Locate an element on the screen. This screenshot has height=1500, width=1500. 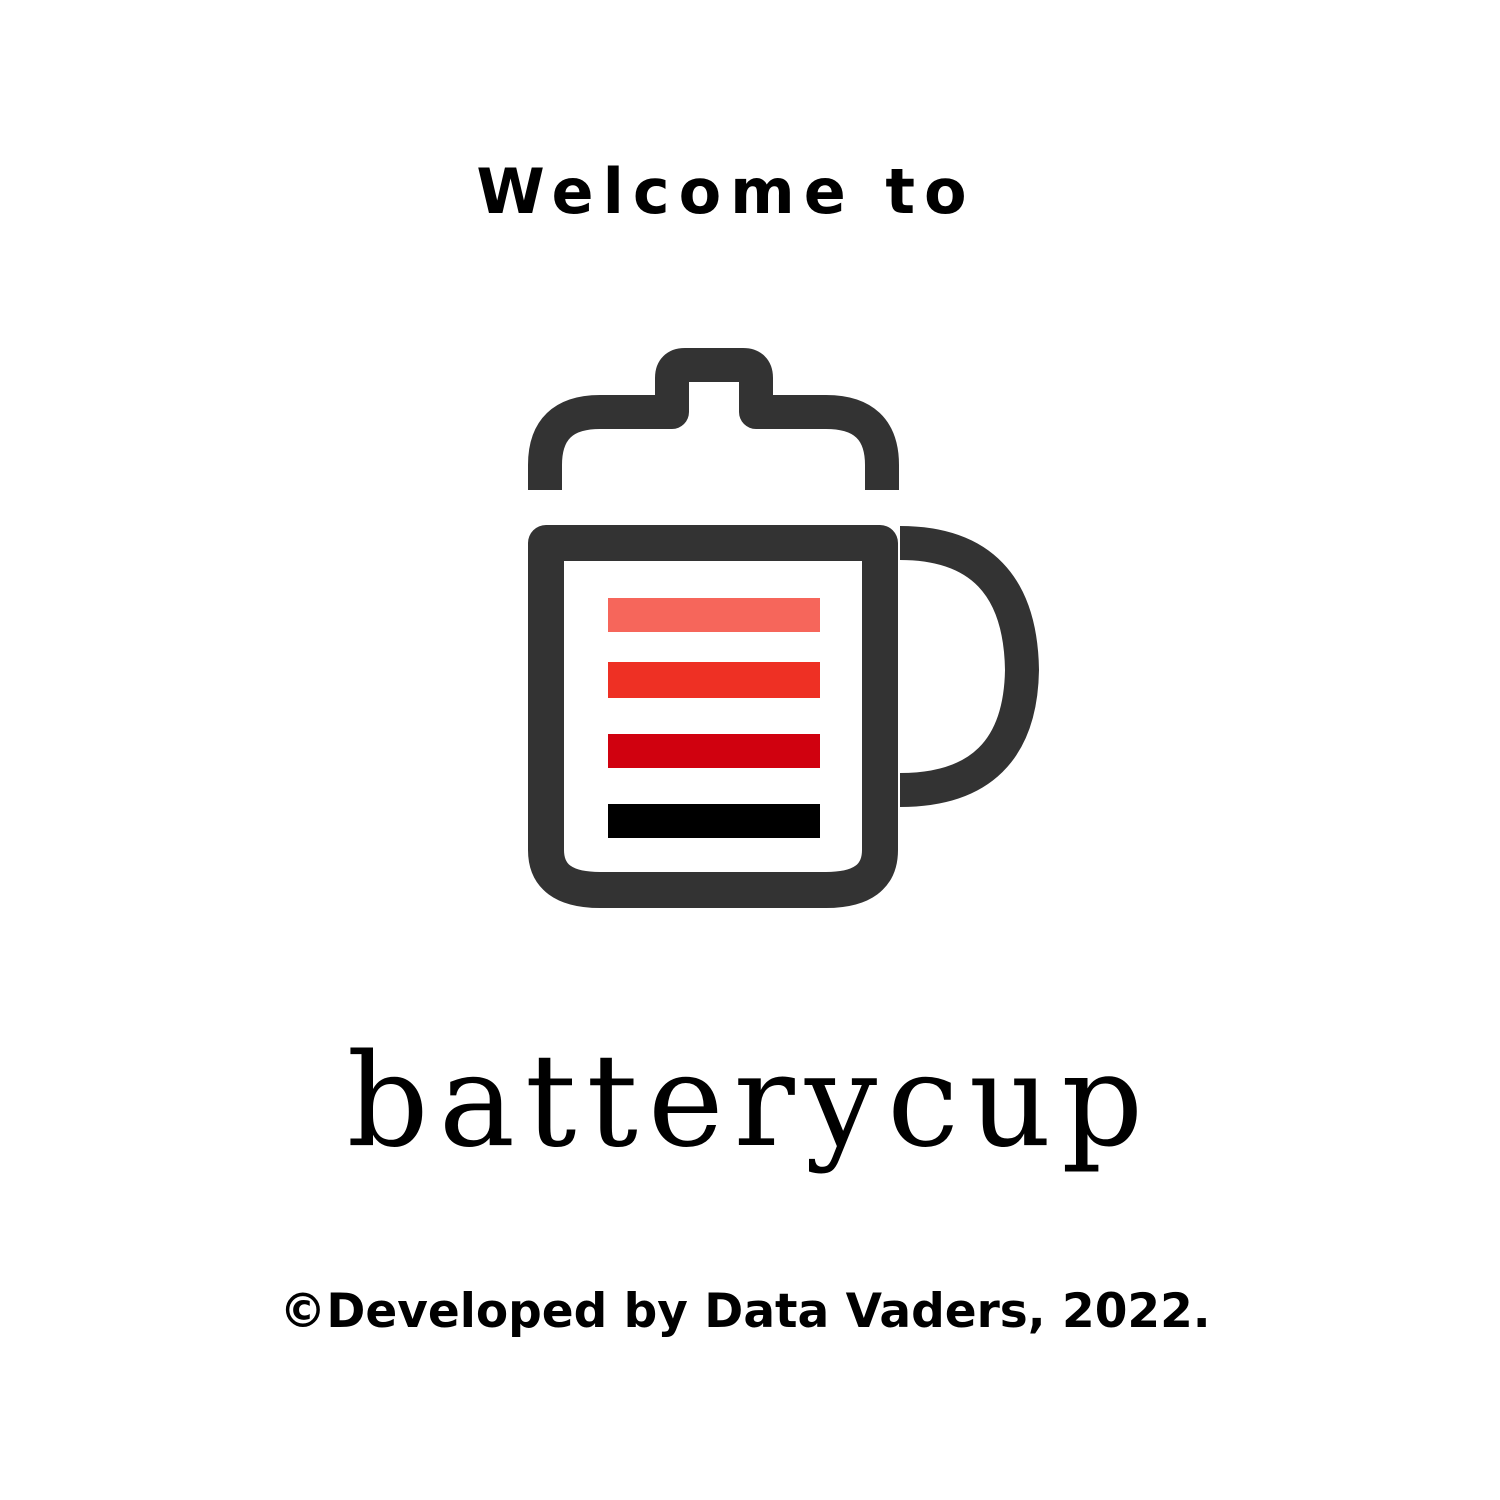
copyright-notice: ©Developed by Data Vaders, 2022. is located at coordinates (745, 1311).